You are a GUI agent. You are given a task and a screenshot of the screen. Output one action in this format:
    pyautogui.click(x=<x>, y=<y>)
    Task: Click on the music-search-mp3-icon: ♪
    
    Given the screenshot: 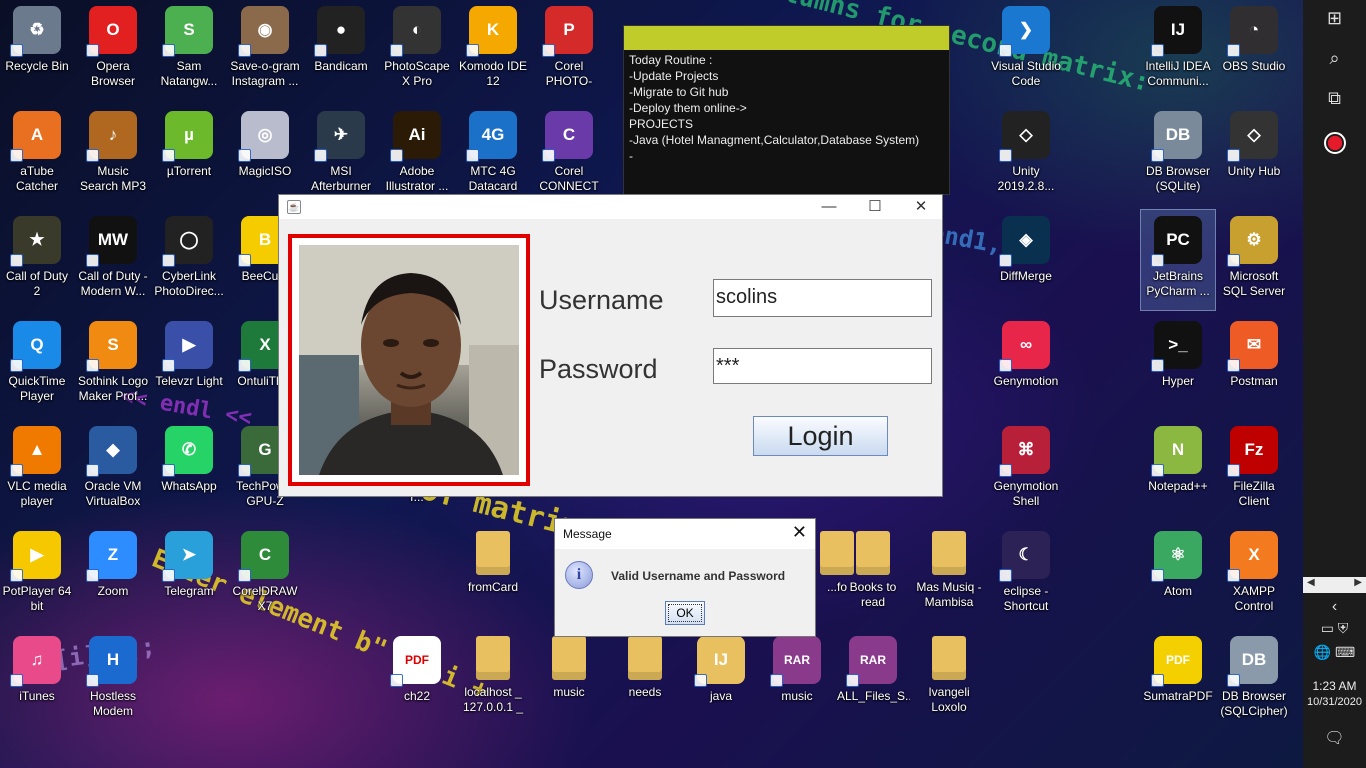 What is the action you would take?
    pyautogui.click(x=111, y=136)
    